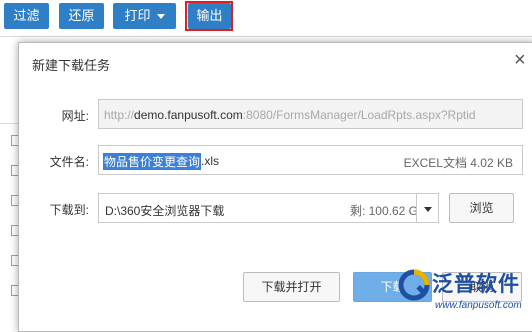 The image size is (532, 332). Describe the element at coordinates (71, 65) in the screenshot. I see `dialog-title: 新建下载任务` at that location.